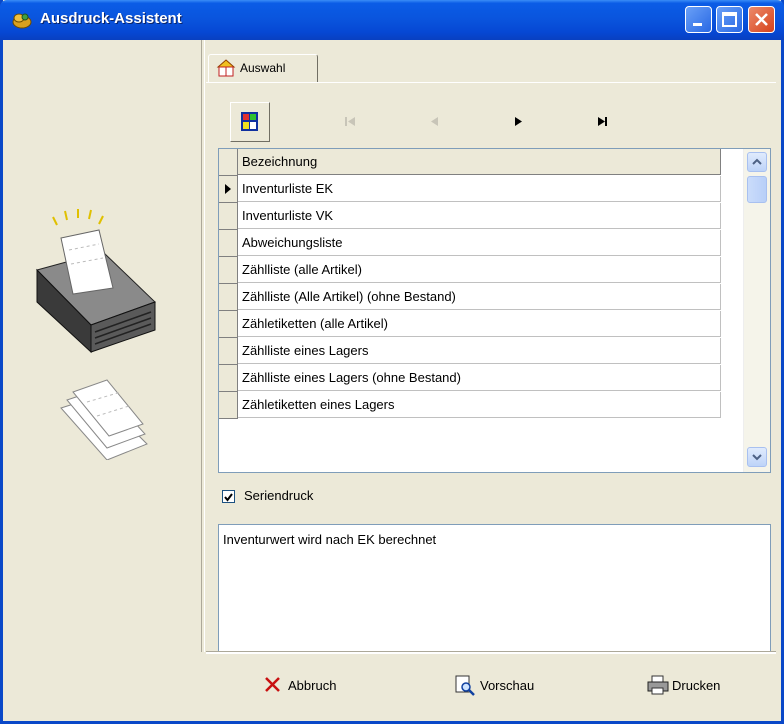 The height and width of the screenshot is (724, 784). I want to click on row-label: Zählliste eines Lagers (ohne Bestand), so click(479, 378).